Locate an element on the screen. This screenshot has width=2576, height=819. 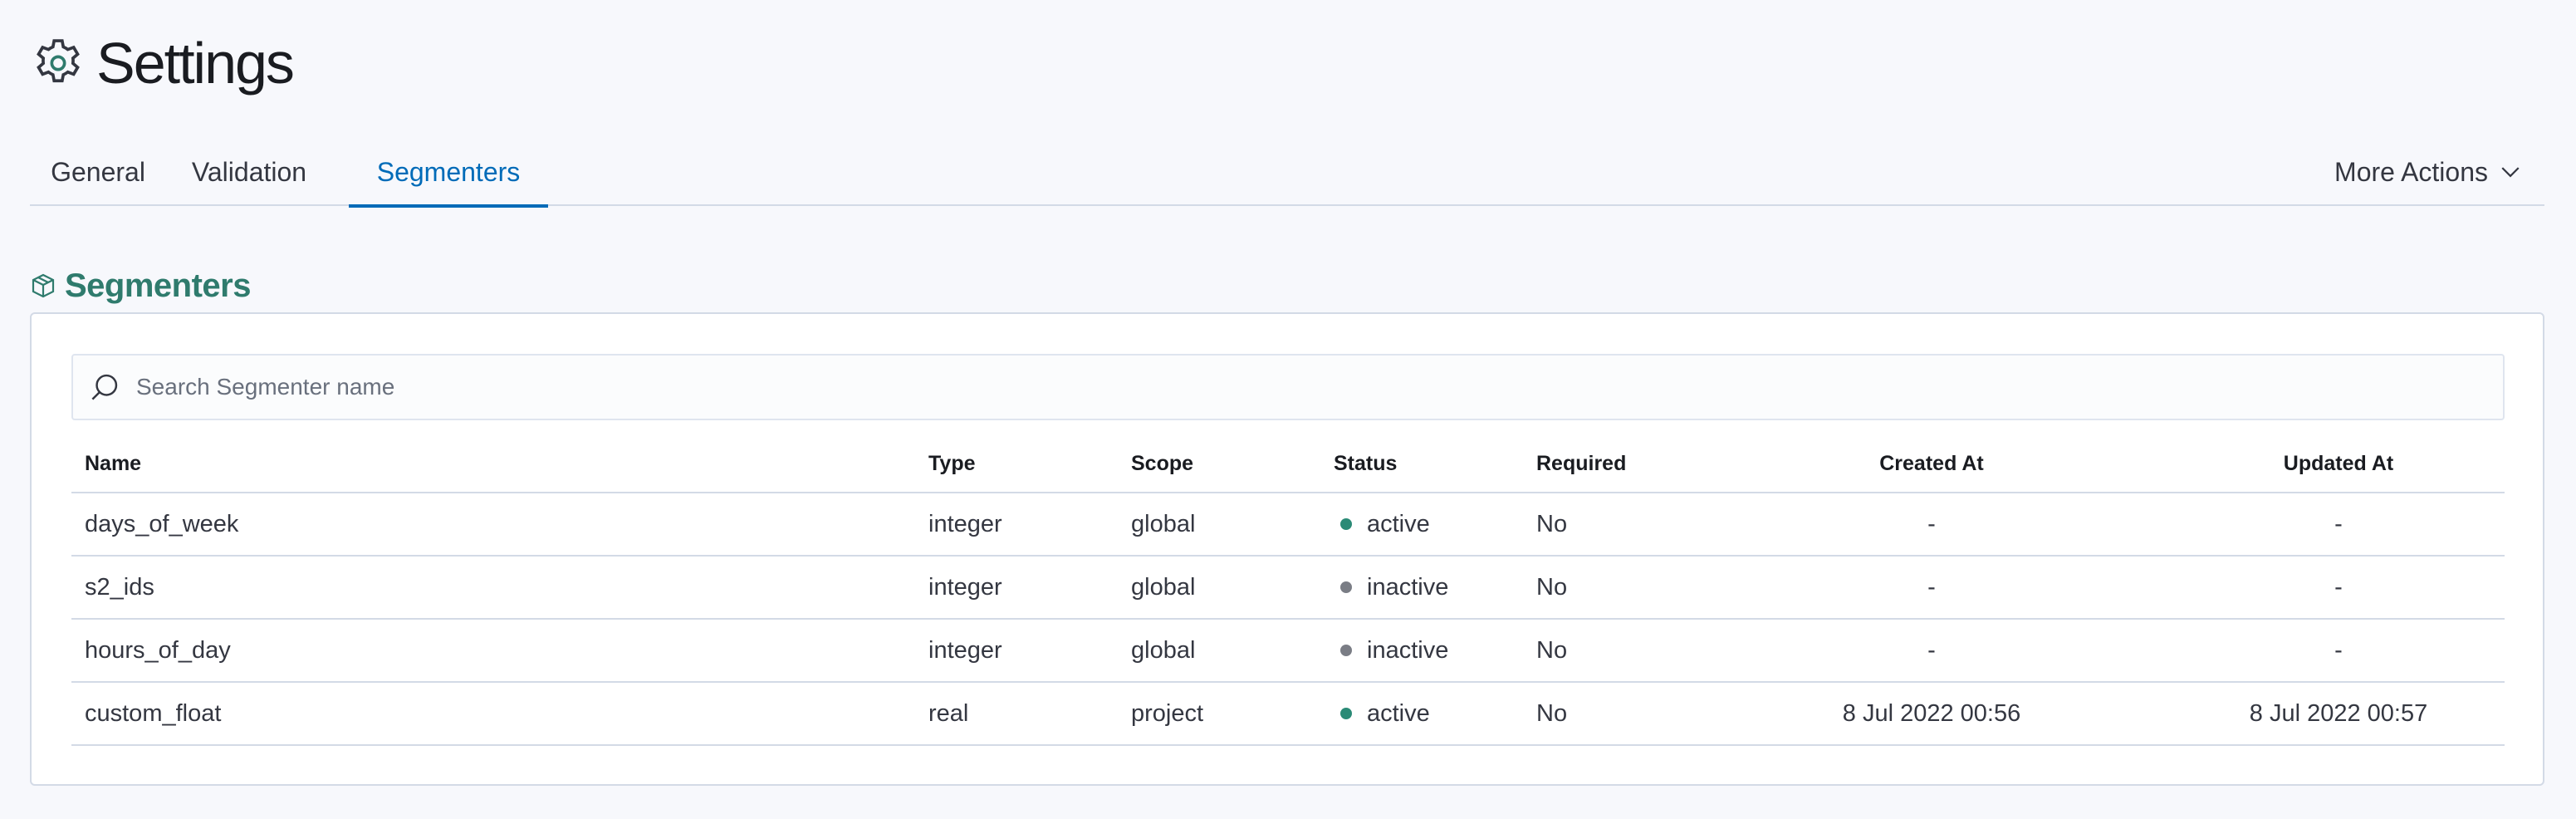
column-header-updated-at: Updated At is located at coordinates (2338, 463).